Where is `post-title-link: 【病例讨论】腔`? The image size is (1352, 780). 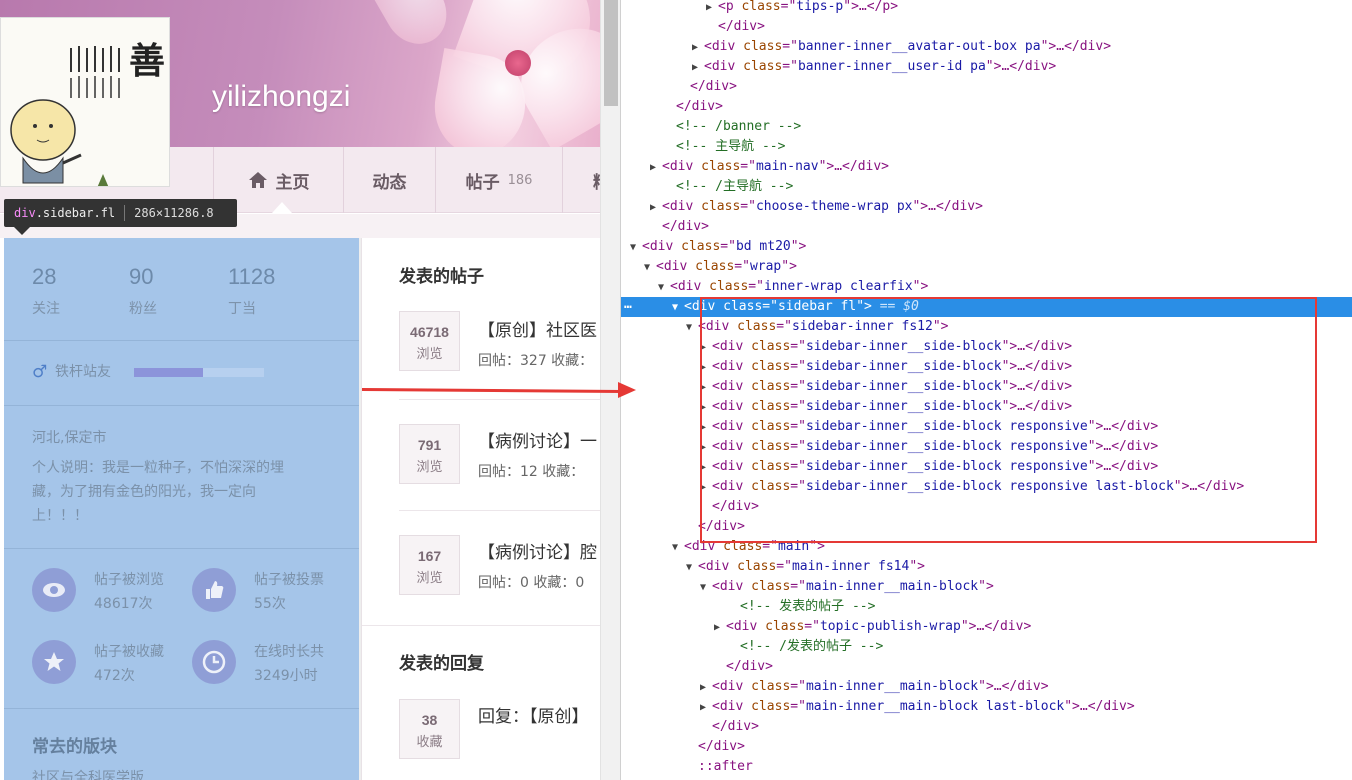 post-title-link: 【病例讨论】腔 is located at coordinates (537, 550).